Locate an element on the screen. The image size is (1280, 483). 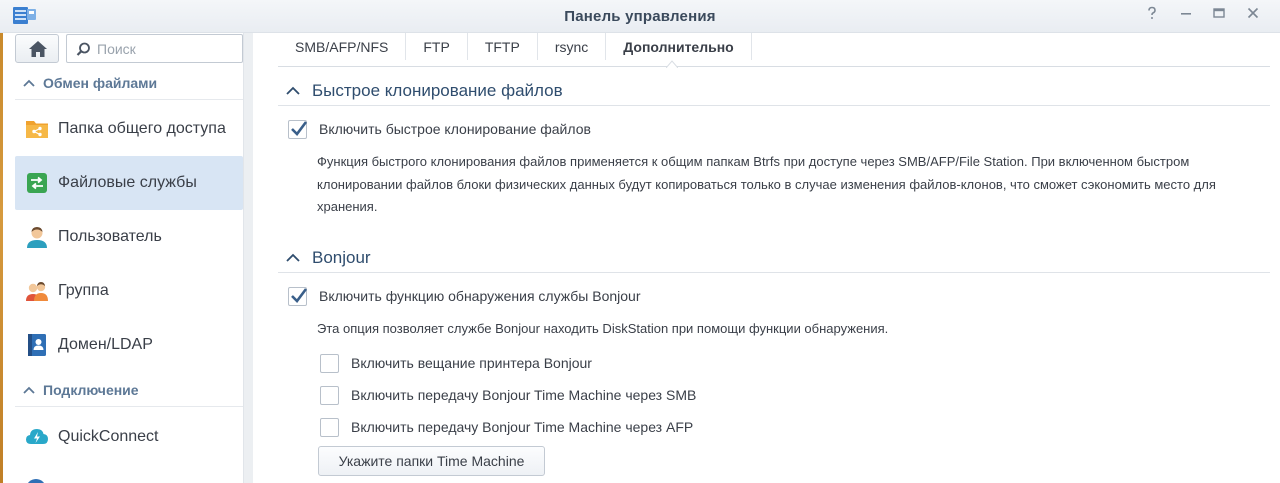
domain-ldap-icon is located at coordinates (37, 345).